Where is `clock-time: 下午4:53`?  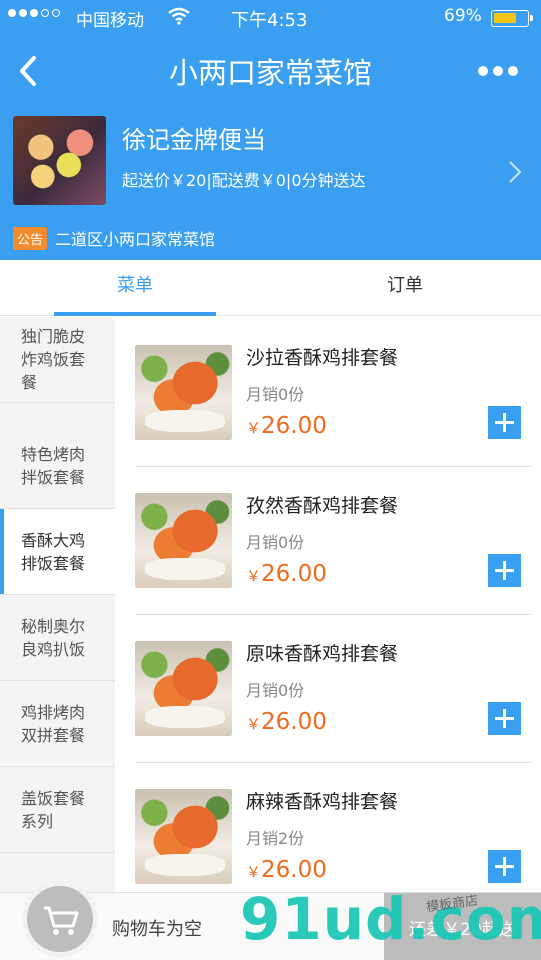 clock-time: 下午4:53 is located at coordinates (269, 20).